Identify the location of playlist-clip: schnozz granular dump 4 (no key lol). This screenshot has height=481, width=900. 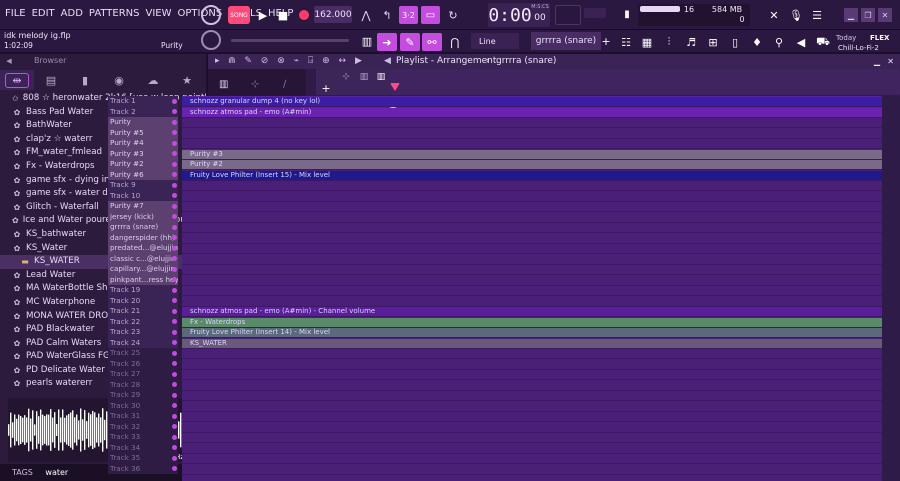
(532, 101).